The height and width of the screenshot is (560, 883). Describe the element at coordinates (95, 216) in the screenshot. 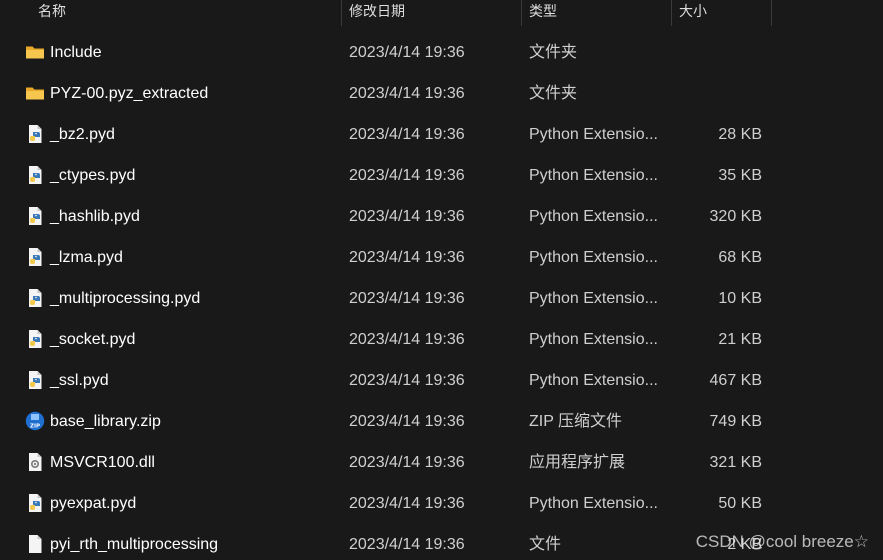

I see `file-name: _hashlib.pyd` at that location.